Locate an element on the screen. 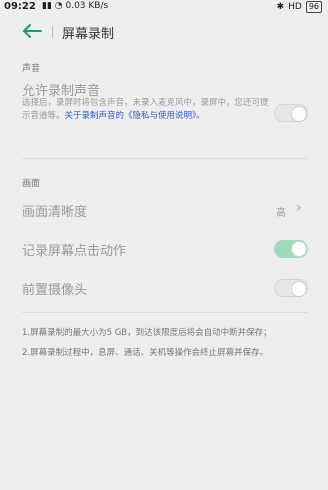 The width and height of the screenshot is (328, 490). note-1: 1.屏幕录制的最大小为5 GB，到达该限度后将会自动中断并保存； is located at coordinates (147, 333).